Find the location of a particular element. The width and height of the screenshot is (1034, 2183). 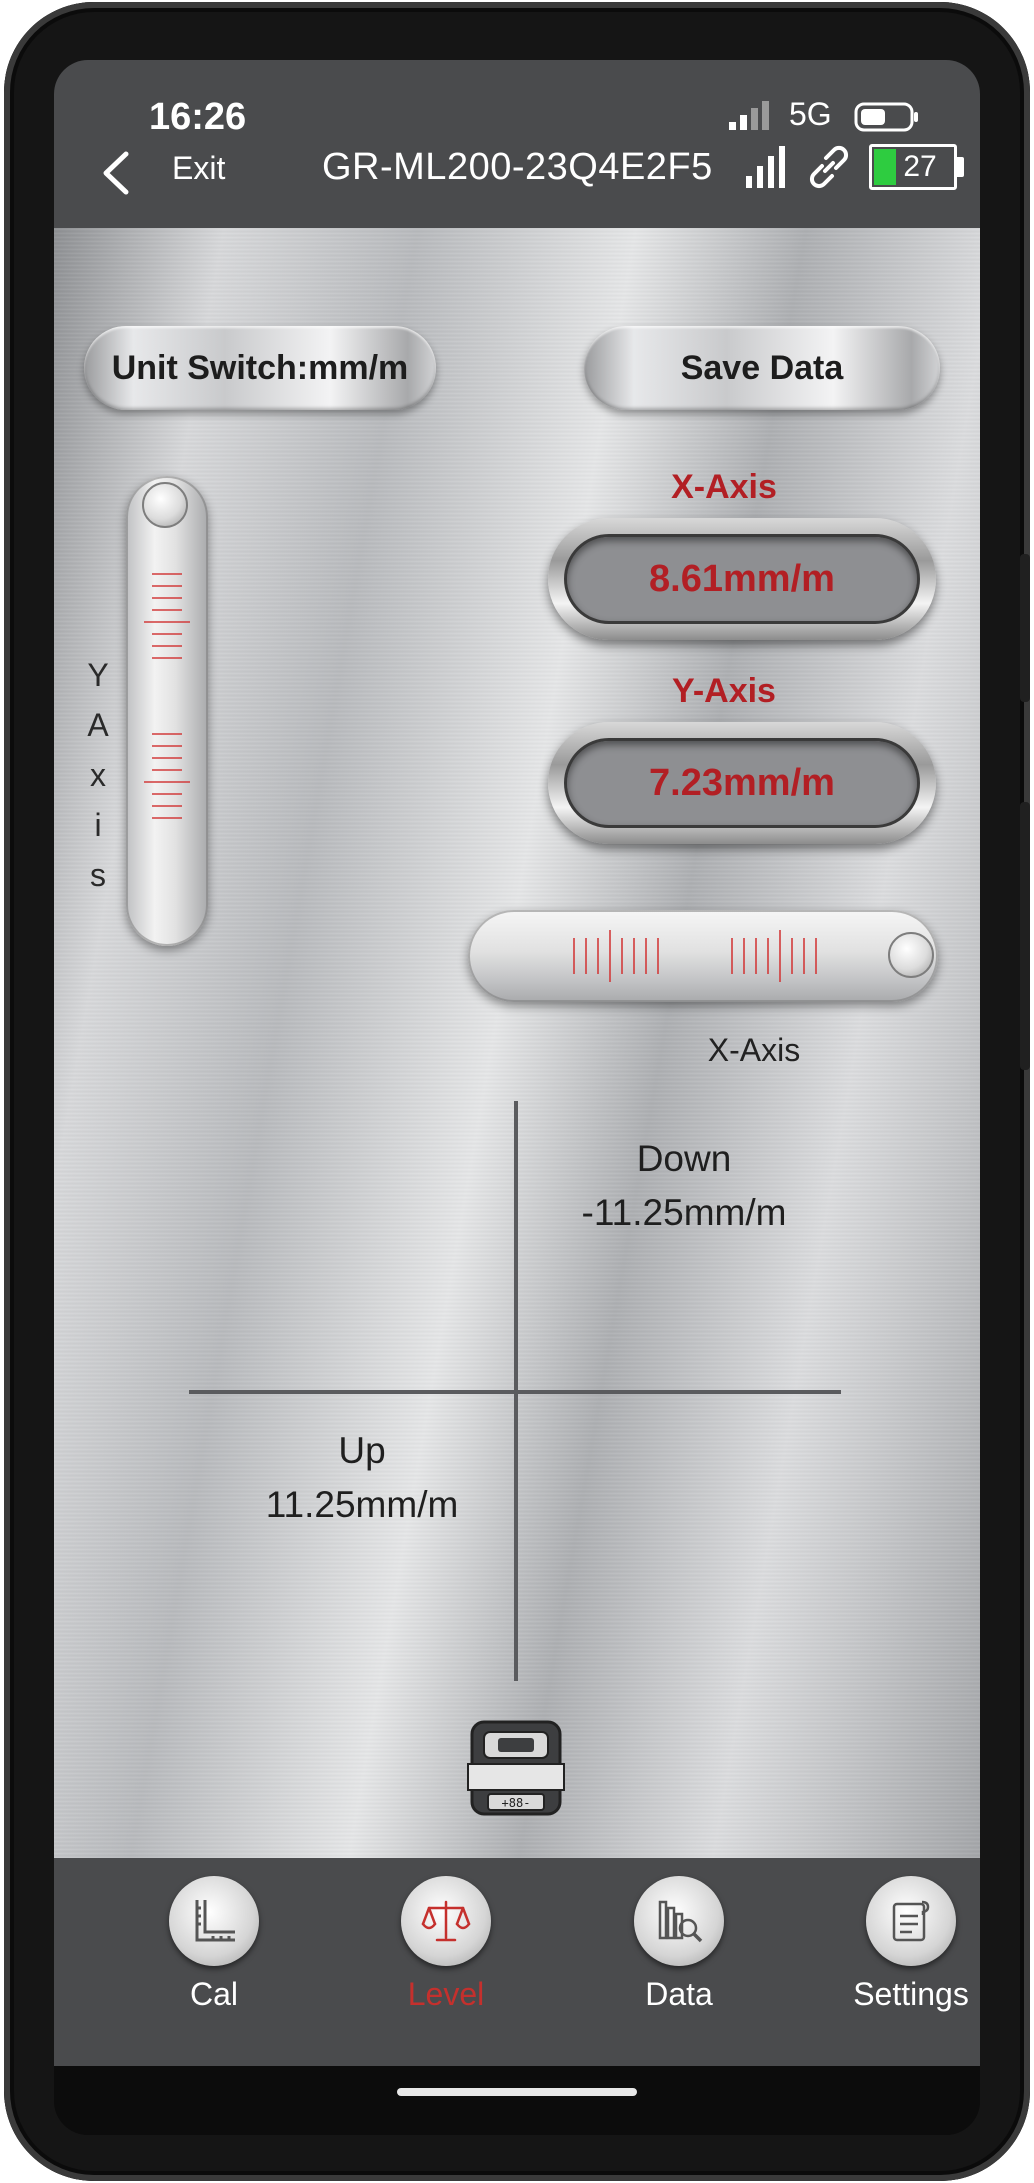

y-axis-readout: 7.23mm/m is located at coordinates (742, 783).